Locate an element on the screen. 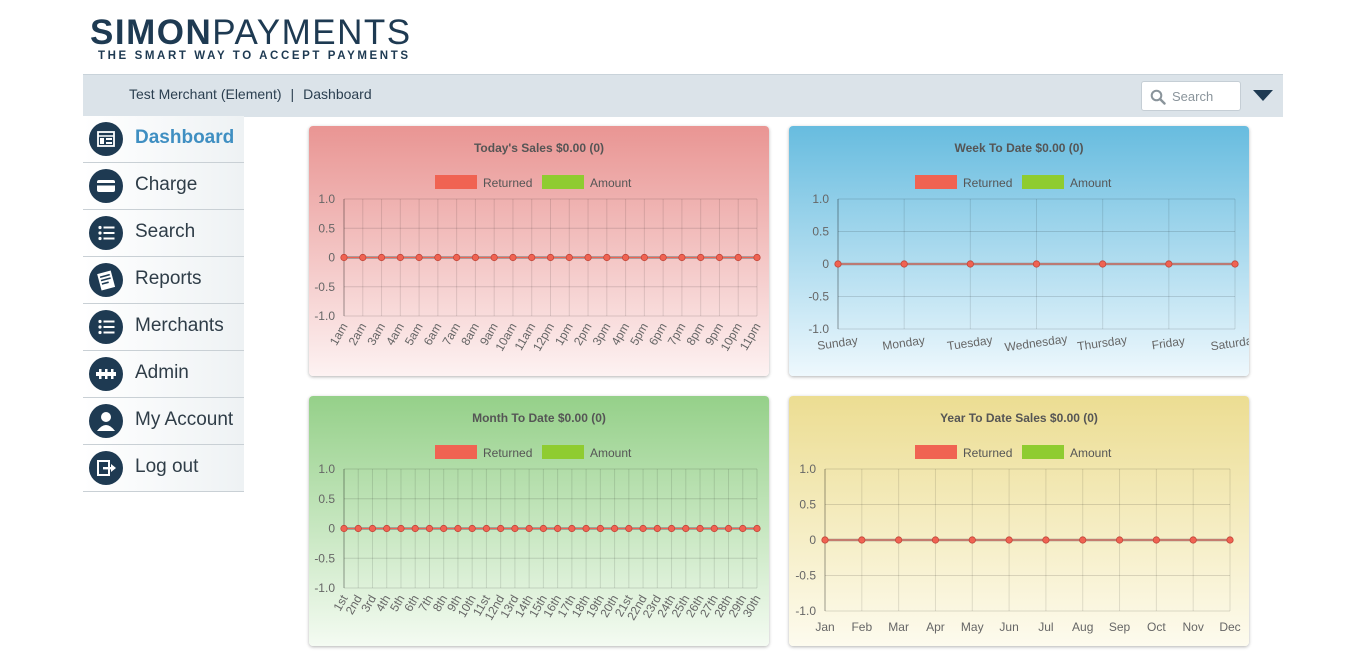  sidebar-item-reports: Reports is located at coordinates (163, 280).